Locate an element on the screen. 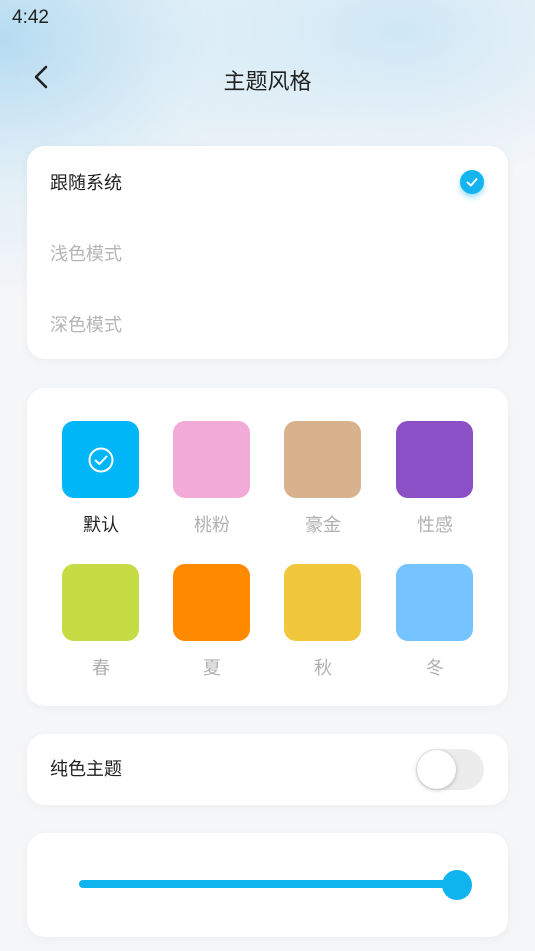 The width and height of the screenshot is (535, 951). swatch-label: 性感 is located at coordinates (435, 525).